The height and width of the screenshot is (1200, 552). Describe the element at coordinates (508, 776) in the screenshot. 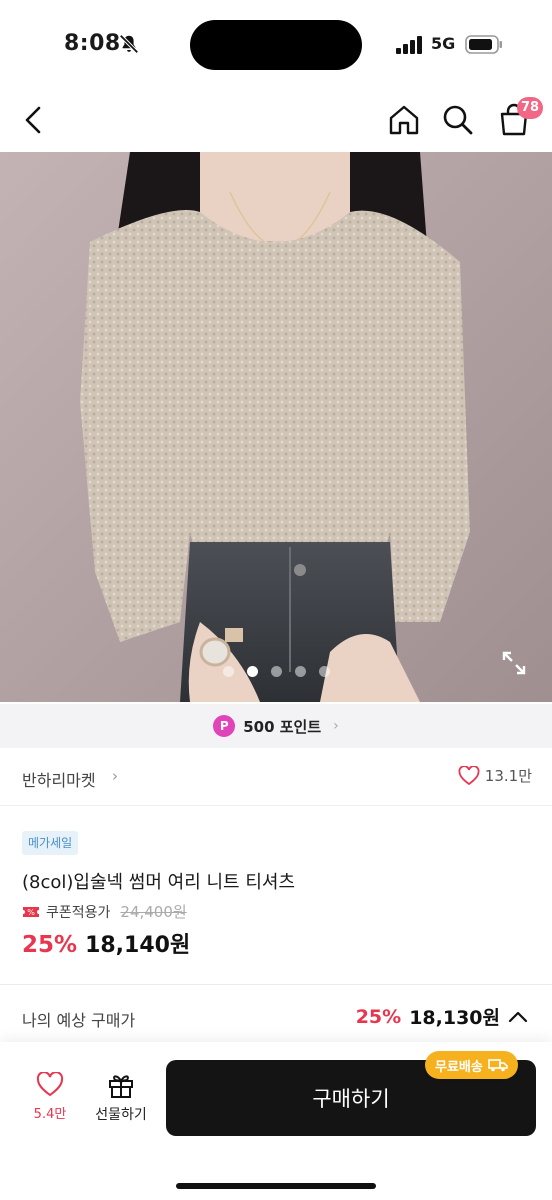

I see `seller-like-count: 13.1만` at that location.